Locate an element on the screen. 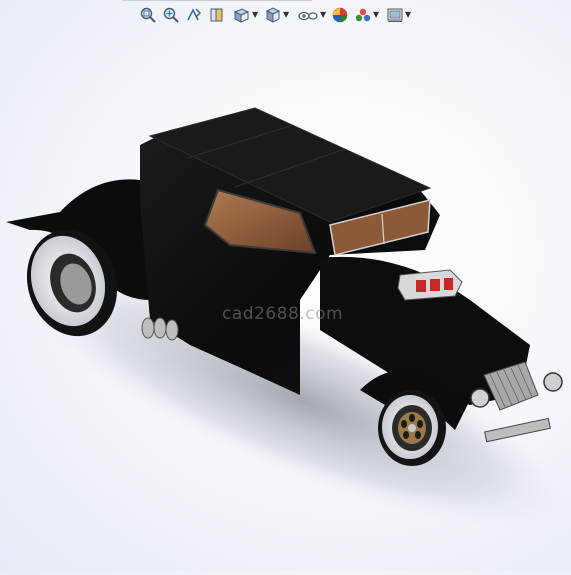 This screenshot has height=575, width=571. view-settings-icon is located at coordinates (395, 15).